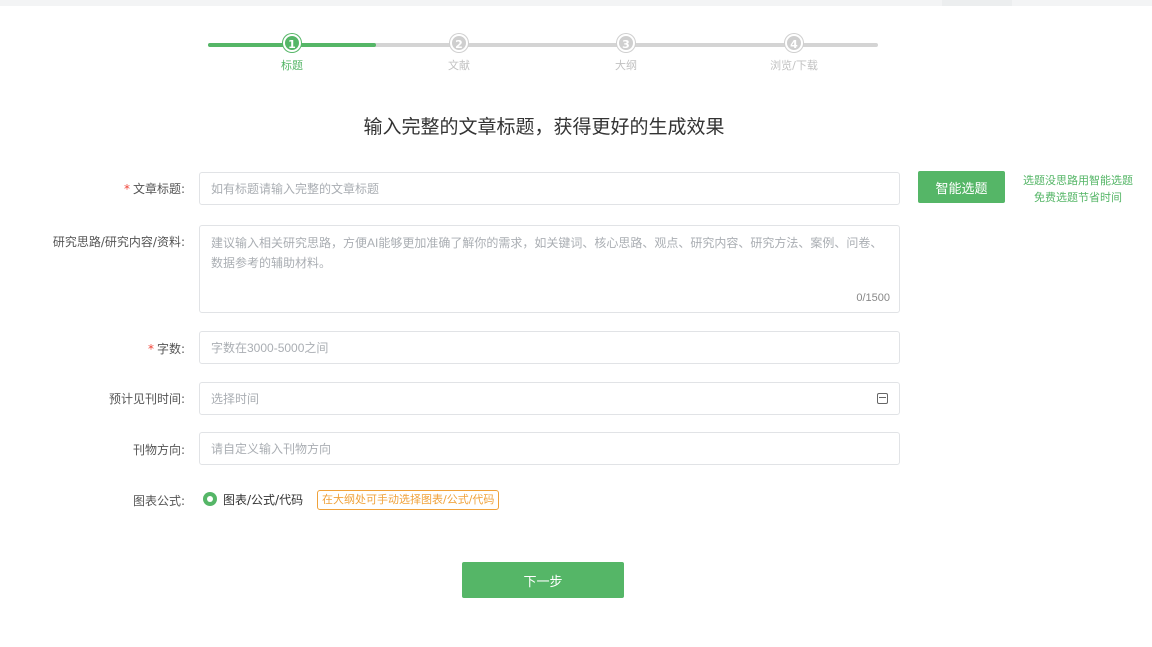 The height and width of the screenshot is (647, 1152). Describe the element at coordinates (292, 65) in the screenshot. I see `step-label: 标题` at that location.